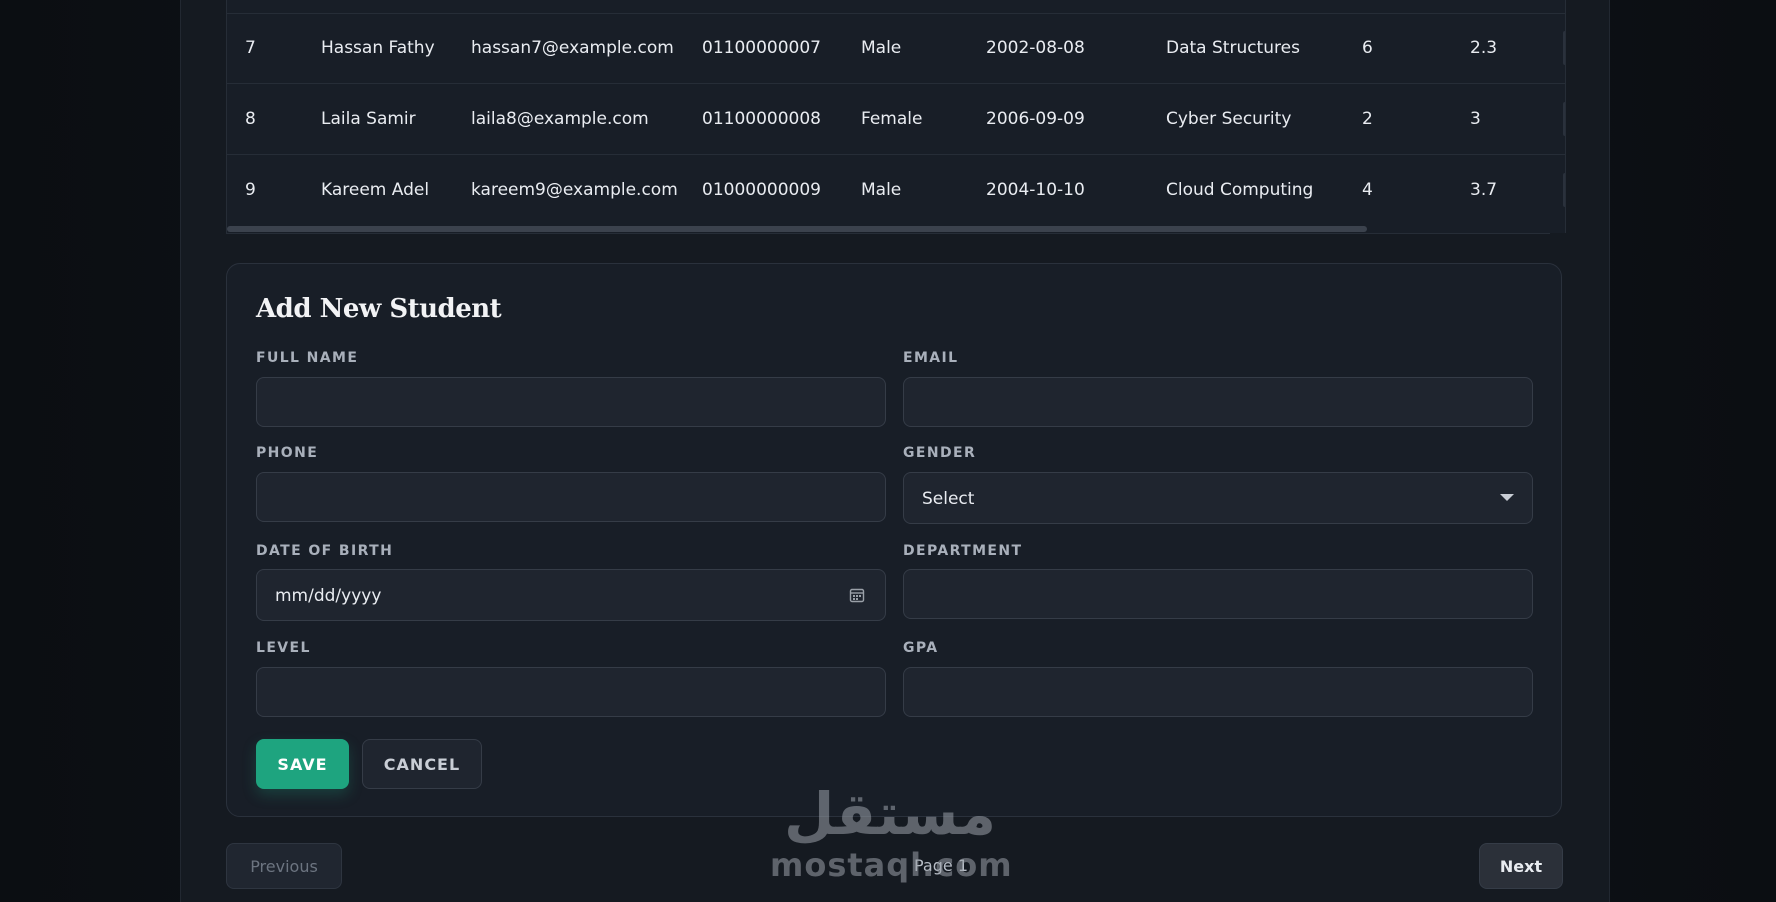 The width and height of the screenshot is (1776, 902). I want to click on cell-email: laila8@example.com, so click(560, 119).